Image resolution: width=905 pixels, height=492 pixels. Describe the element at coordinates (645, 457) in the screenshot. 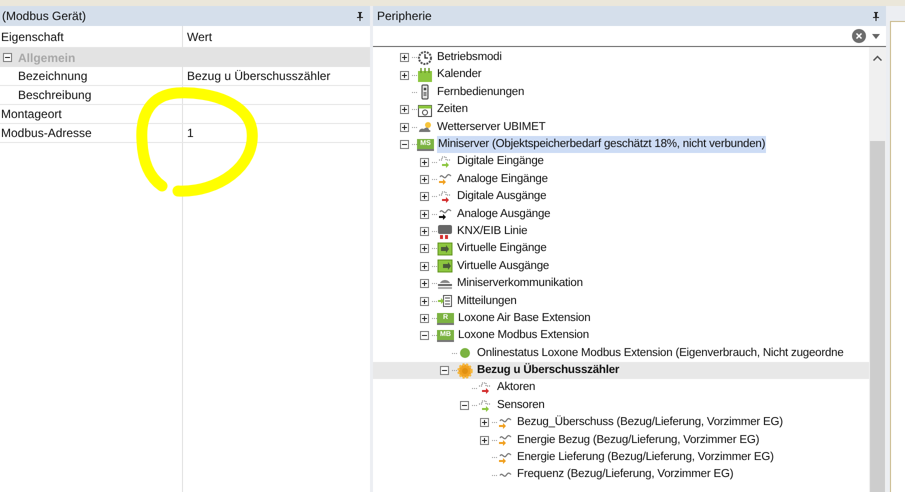

I see `tree-item: Energie Lieferung (Bezug/Lieferung, Vorzimmer EG)` at that location.